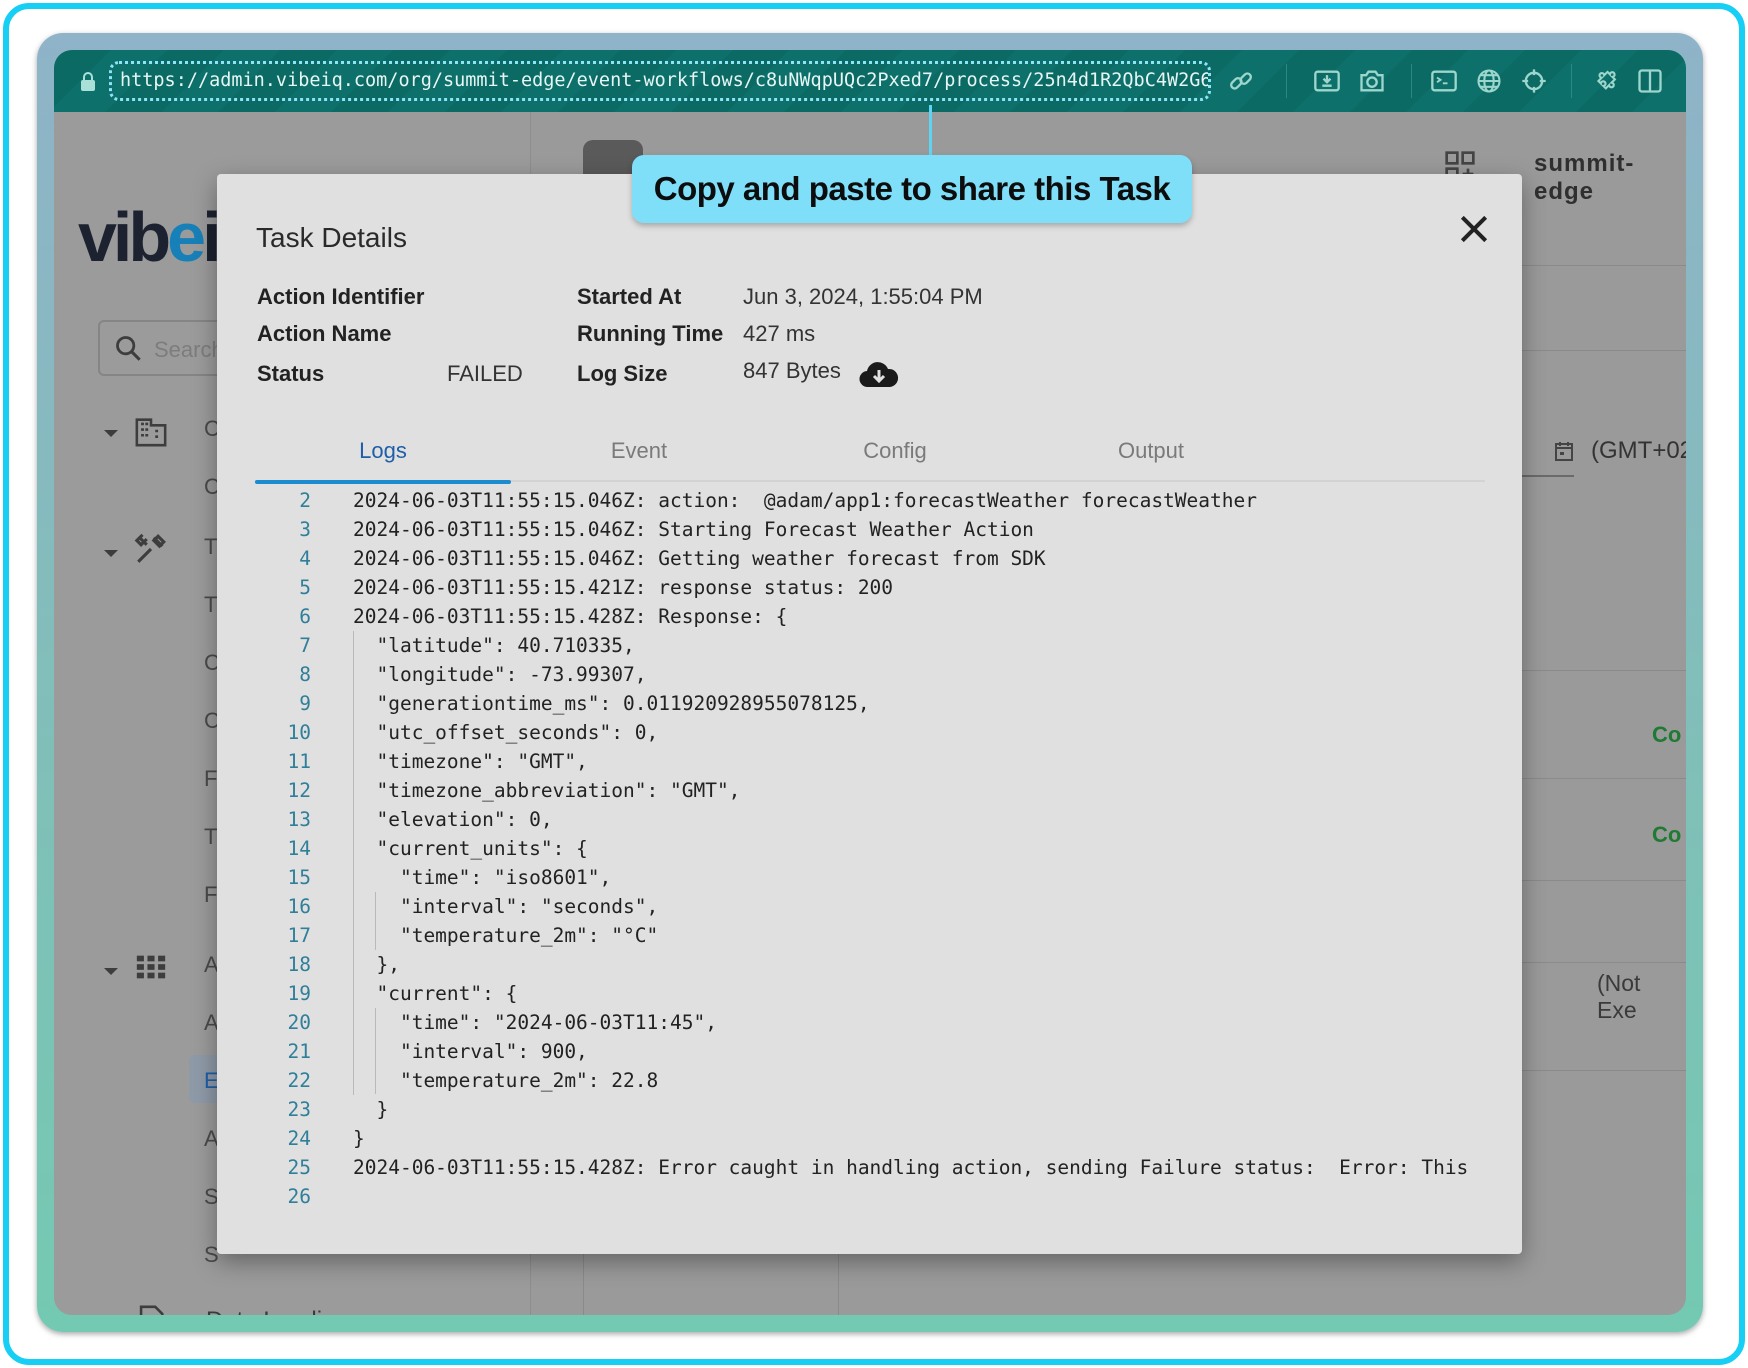 Image resolution: width=1748 pixels, height=1368 pixels. What do you see at coordinates (870, 1196) in the screenshot?
I see `log-line: 26` at bounding box center [870, 1196].